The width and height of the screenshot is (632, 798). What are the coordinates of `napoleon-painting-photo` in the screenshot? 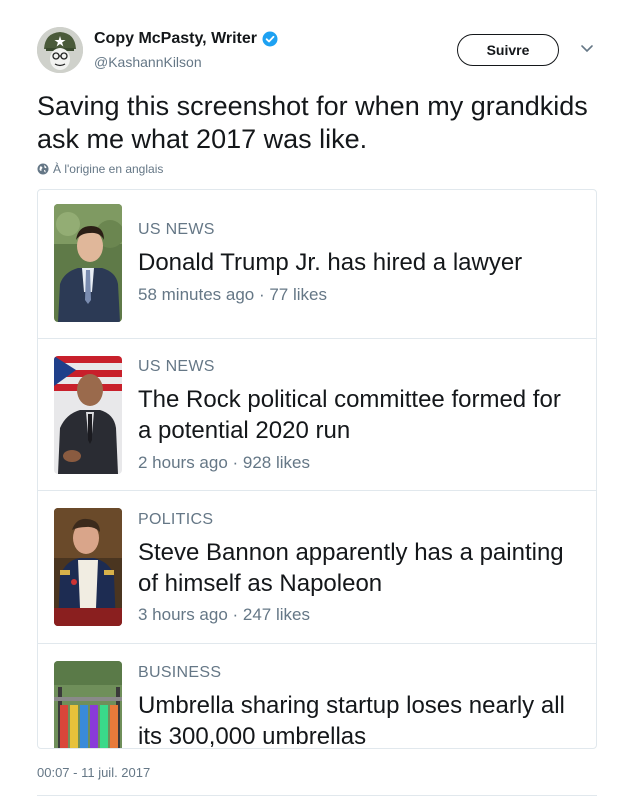 It's located at (88, 567).